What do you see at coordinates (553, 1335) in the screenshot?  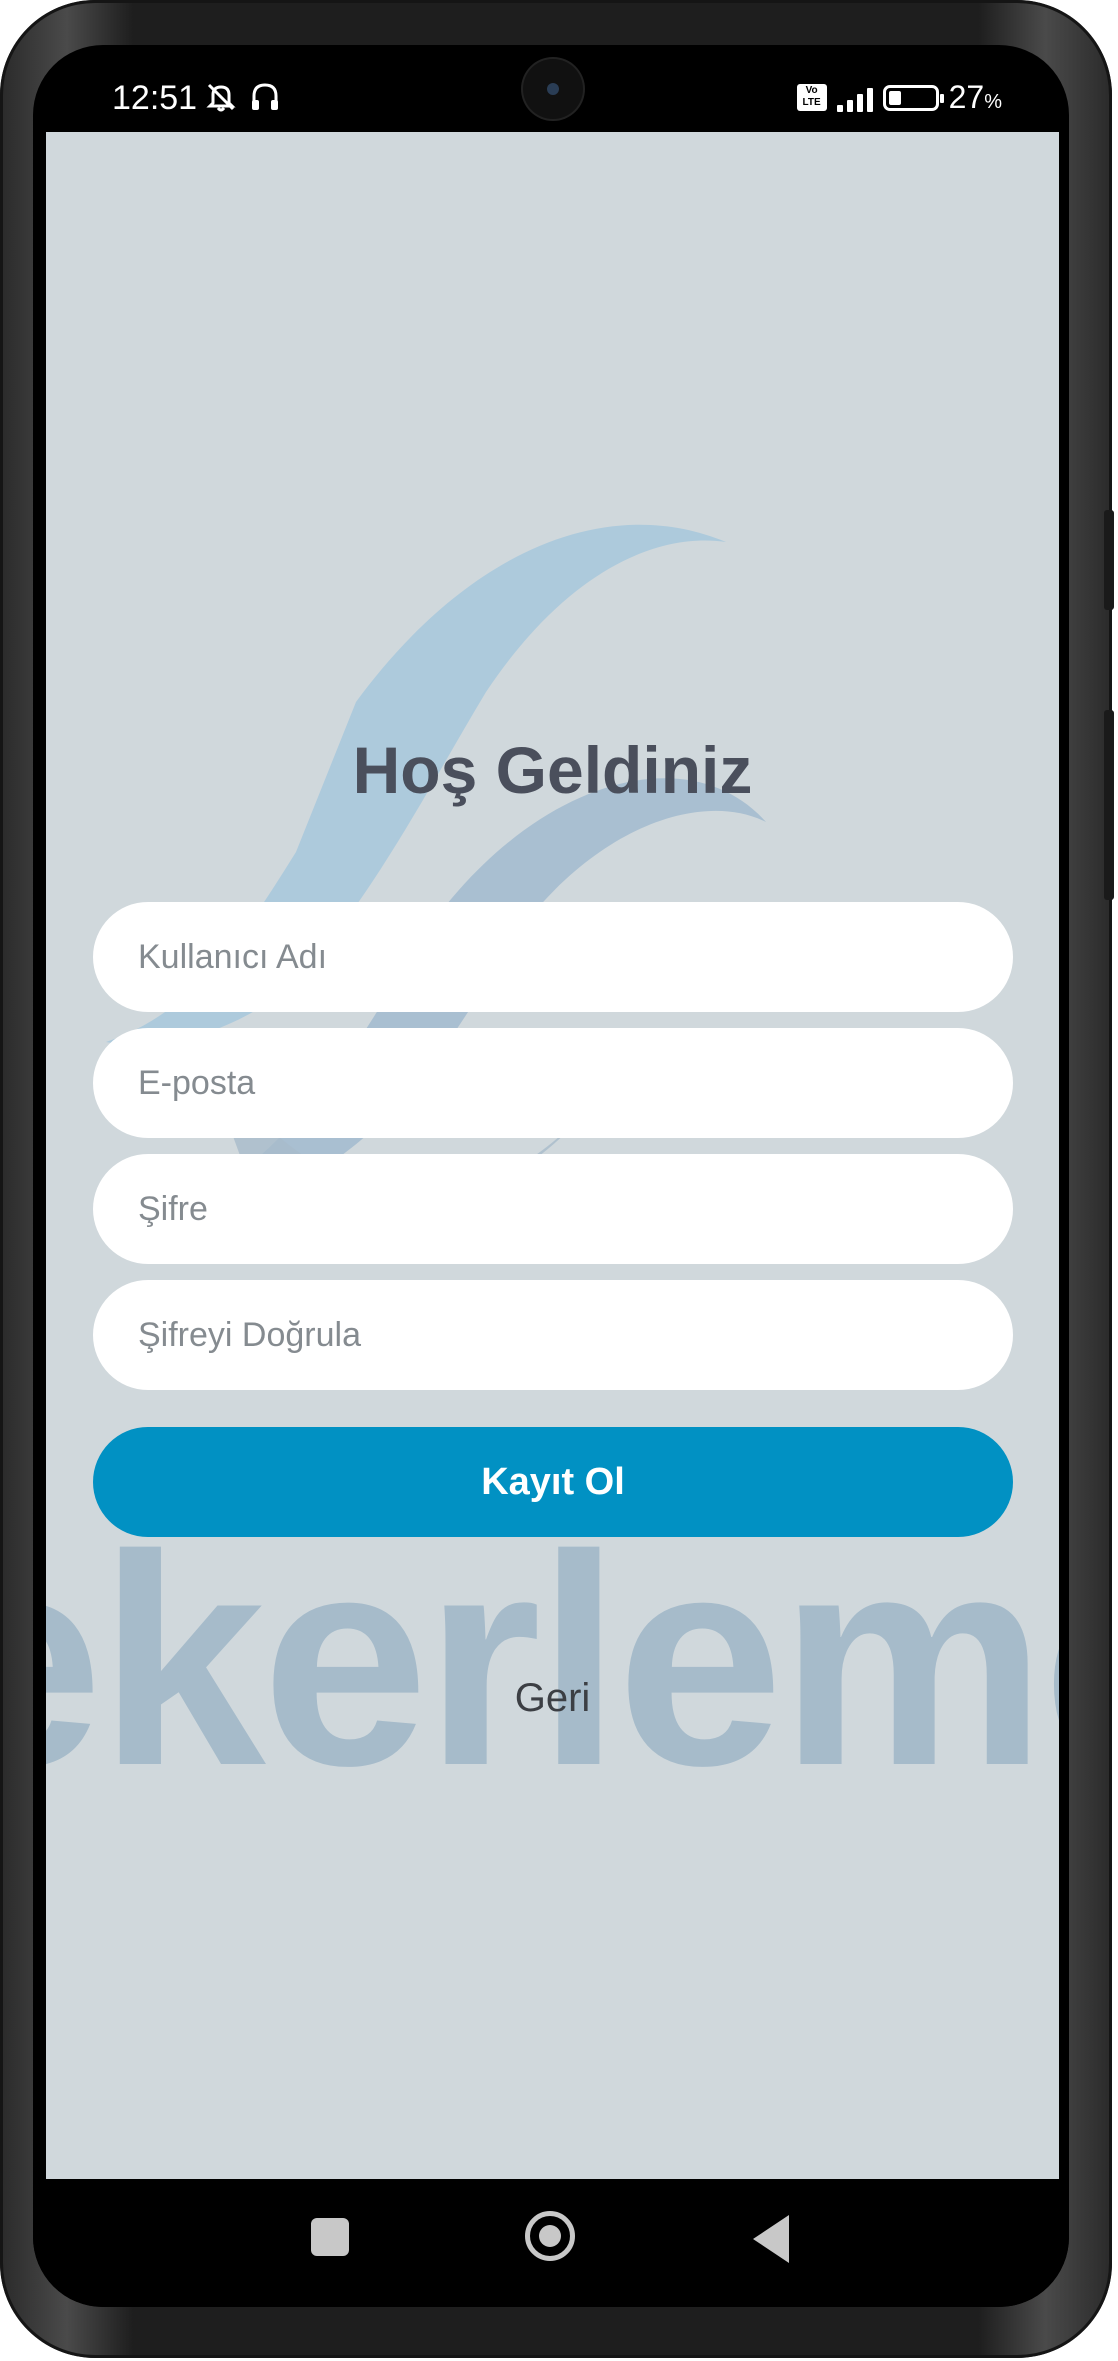 I see `confirm-password-input` at bounding box center [553, 1335].